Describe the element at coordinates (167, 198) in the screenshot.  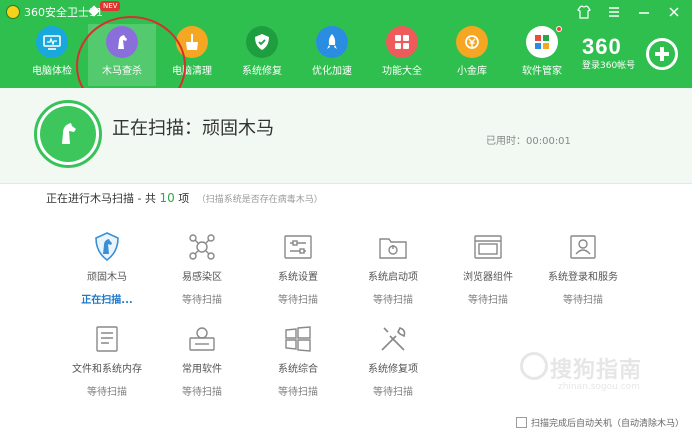
I see `progress-count: 10` at that location.